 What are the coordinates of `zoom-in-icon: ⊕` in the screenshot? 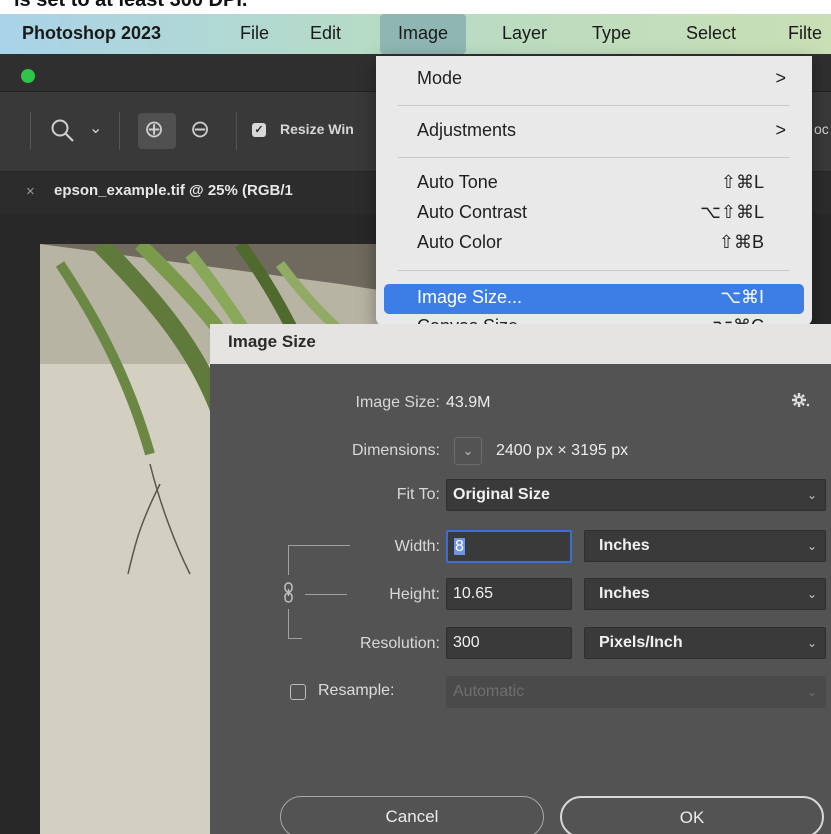 It's located at (154, 129).